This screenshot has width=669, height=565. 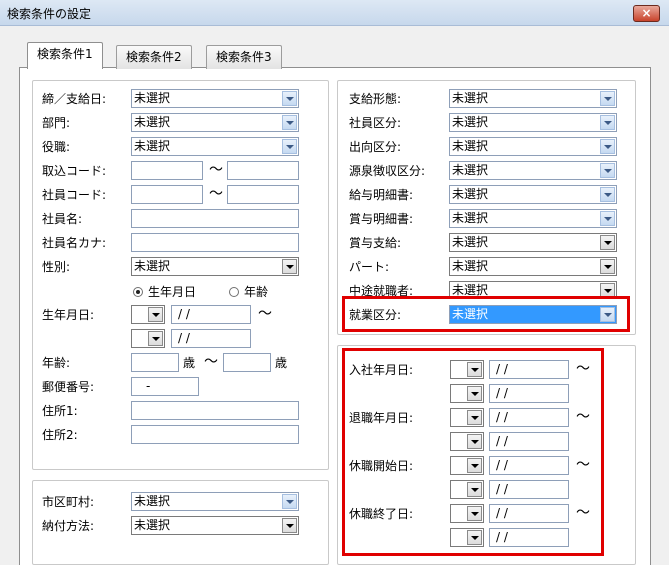 What do you see at coordinates (167, 170) in the screenshot?
I see `import-code-from-input` at bounding box center [167, 170].